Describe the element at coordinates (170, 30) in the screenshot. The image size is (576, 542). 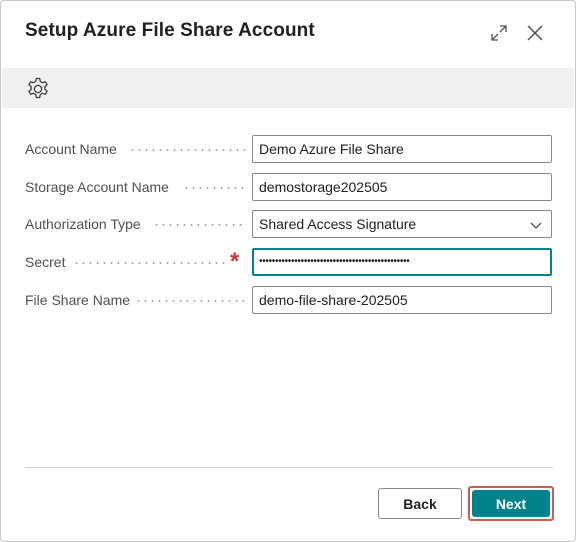
I see `dialog-title: Setup Azure File Share Account` at that location.